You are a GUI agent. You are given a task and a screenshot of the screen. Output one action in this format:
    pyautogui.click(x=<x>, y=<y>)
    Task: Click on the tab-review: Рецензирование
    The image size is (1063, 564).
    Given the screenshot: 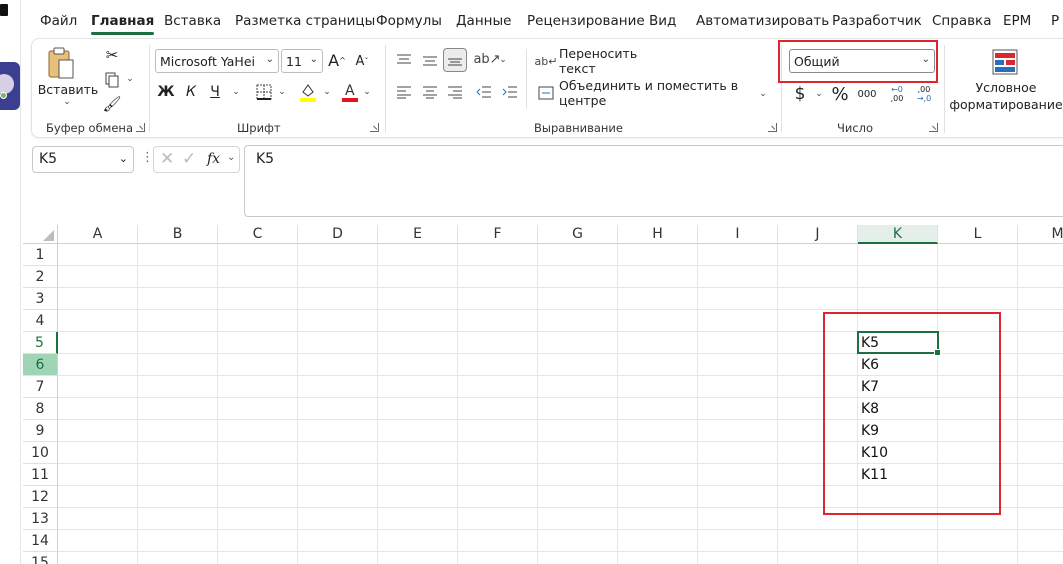 What is the action you would take?
    pyautogui.click(x=586, y=21)
    